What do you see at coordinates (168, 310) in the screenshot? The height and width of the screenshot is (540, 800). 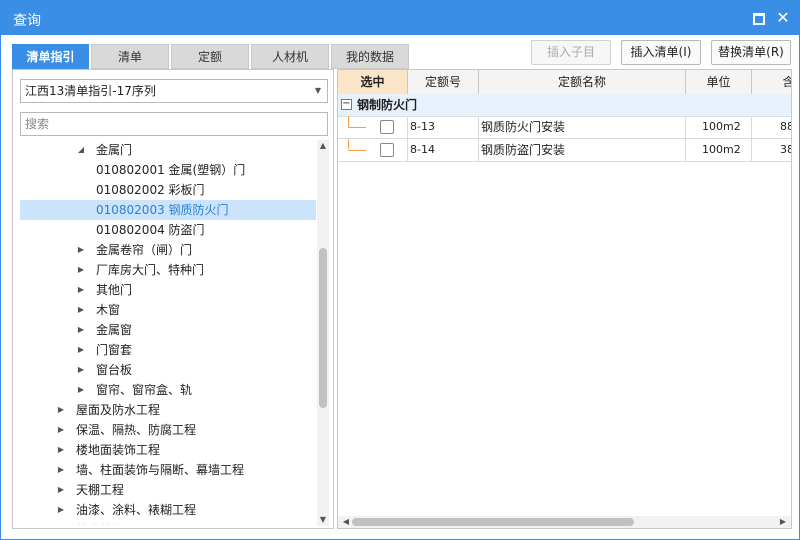 I see `tree-item: ▶ 木窗` at bounding box center [168, 310].